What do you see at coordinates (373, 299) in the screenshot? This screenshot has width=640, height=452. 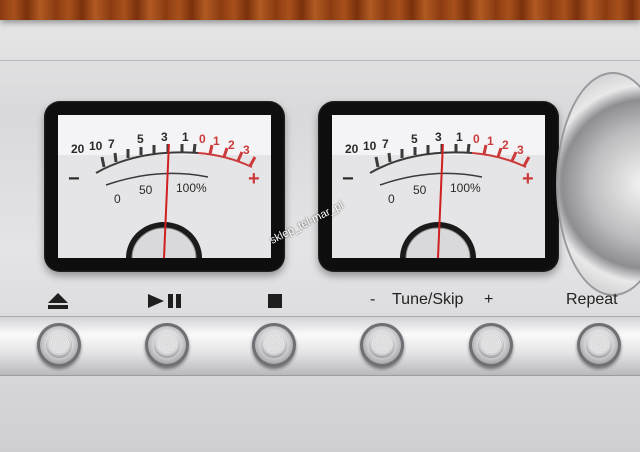 I see `tune-minus-label: -` at bounding box center [373, 299].